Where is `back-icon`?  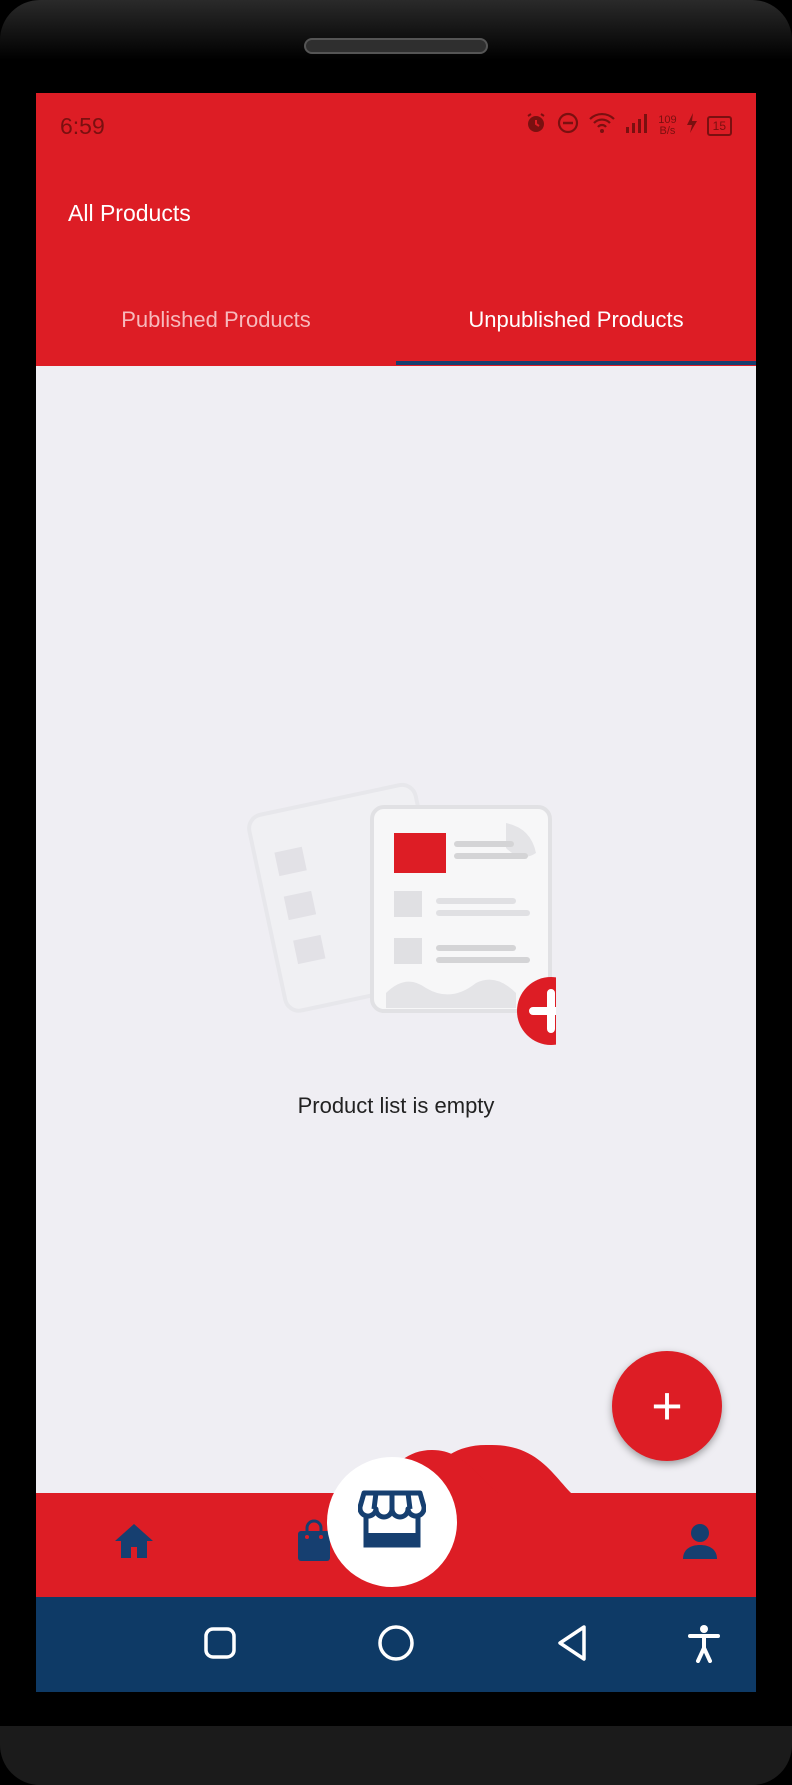
back-icon is located at coordinates (572, 1645).